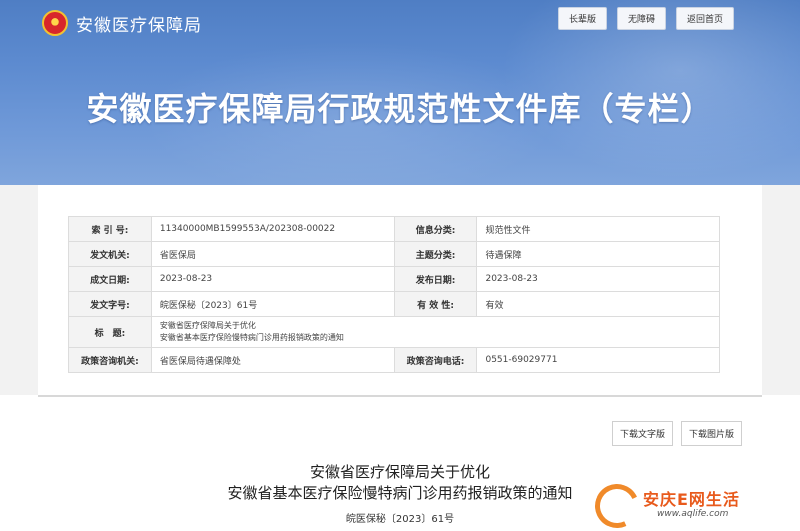 Image resolution: width=800 pixels, height=531 pixels. I want to click on doc-number-value: 皖医保秘〔2023〕61号, so click(272, 304).